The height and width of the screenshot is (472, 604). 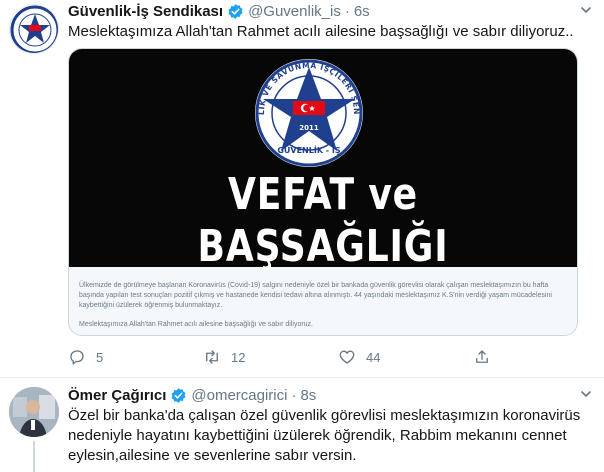 What do you see at coordinates (100, 357) in the screenshot?
I see `reply-count: 5` at bounding box center [100, 357].